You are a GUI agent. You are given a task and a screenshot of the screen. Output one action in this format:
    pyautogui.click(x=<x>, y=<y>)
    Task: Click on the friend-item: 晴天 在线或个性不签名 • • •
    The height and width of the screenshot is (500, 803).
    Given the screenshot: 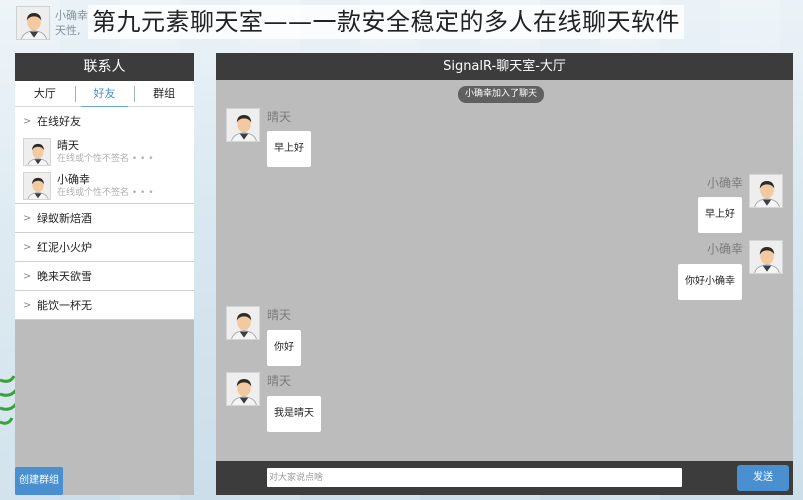 What is the action you would take?
    pyautogui.click(x=104, y=152)
    